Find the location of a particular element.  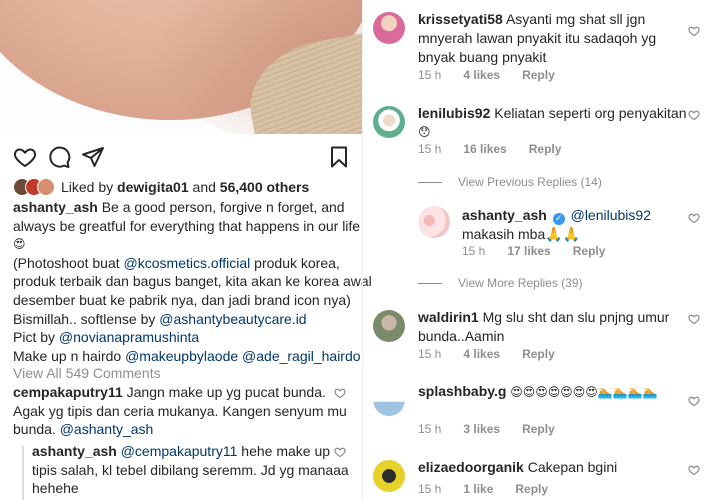

comment-text: splashbaby.g 😍😍😍😍😍😍😍🏊🏊🏊🏊 is located at coordinates (555, 392).